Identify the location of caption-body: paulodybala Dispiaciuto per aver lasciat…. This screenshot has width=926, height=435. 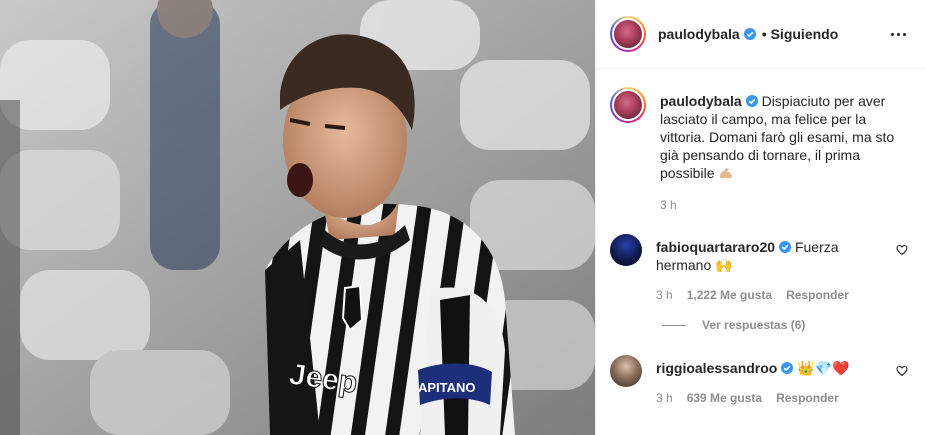
(781, 153).